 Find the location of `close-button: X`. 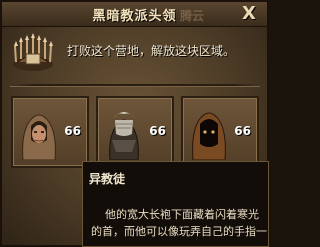

close-button: X is located at coordinates (249, 14).